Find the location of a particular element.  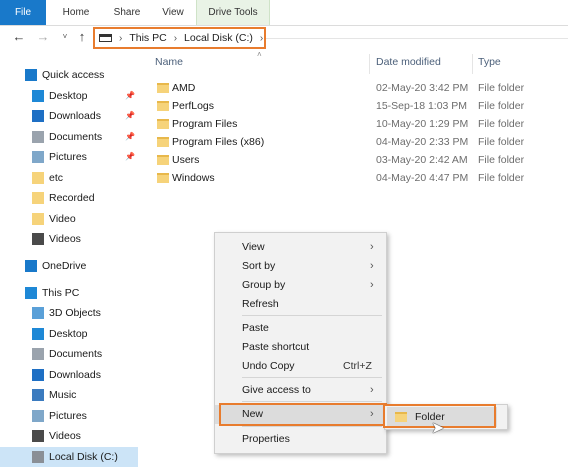

ribbon: File Home Share View Drive Tools is located at coordinates (284, 12).